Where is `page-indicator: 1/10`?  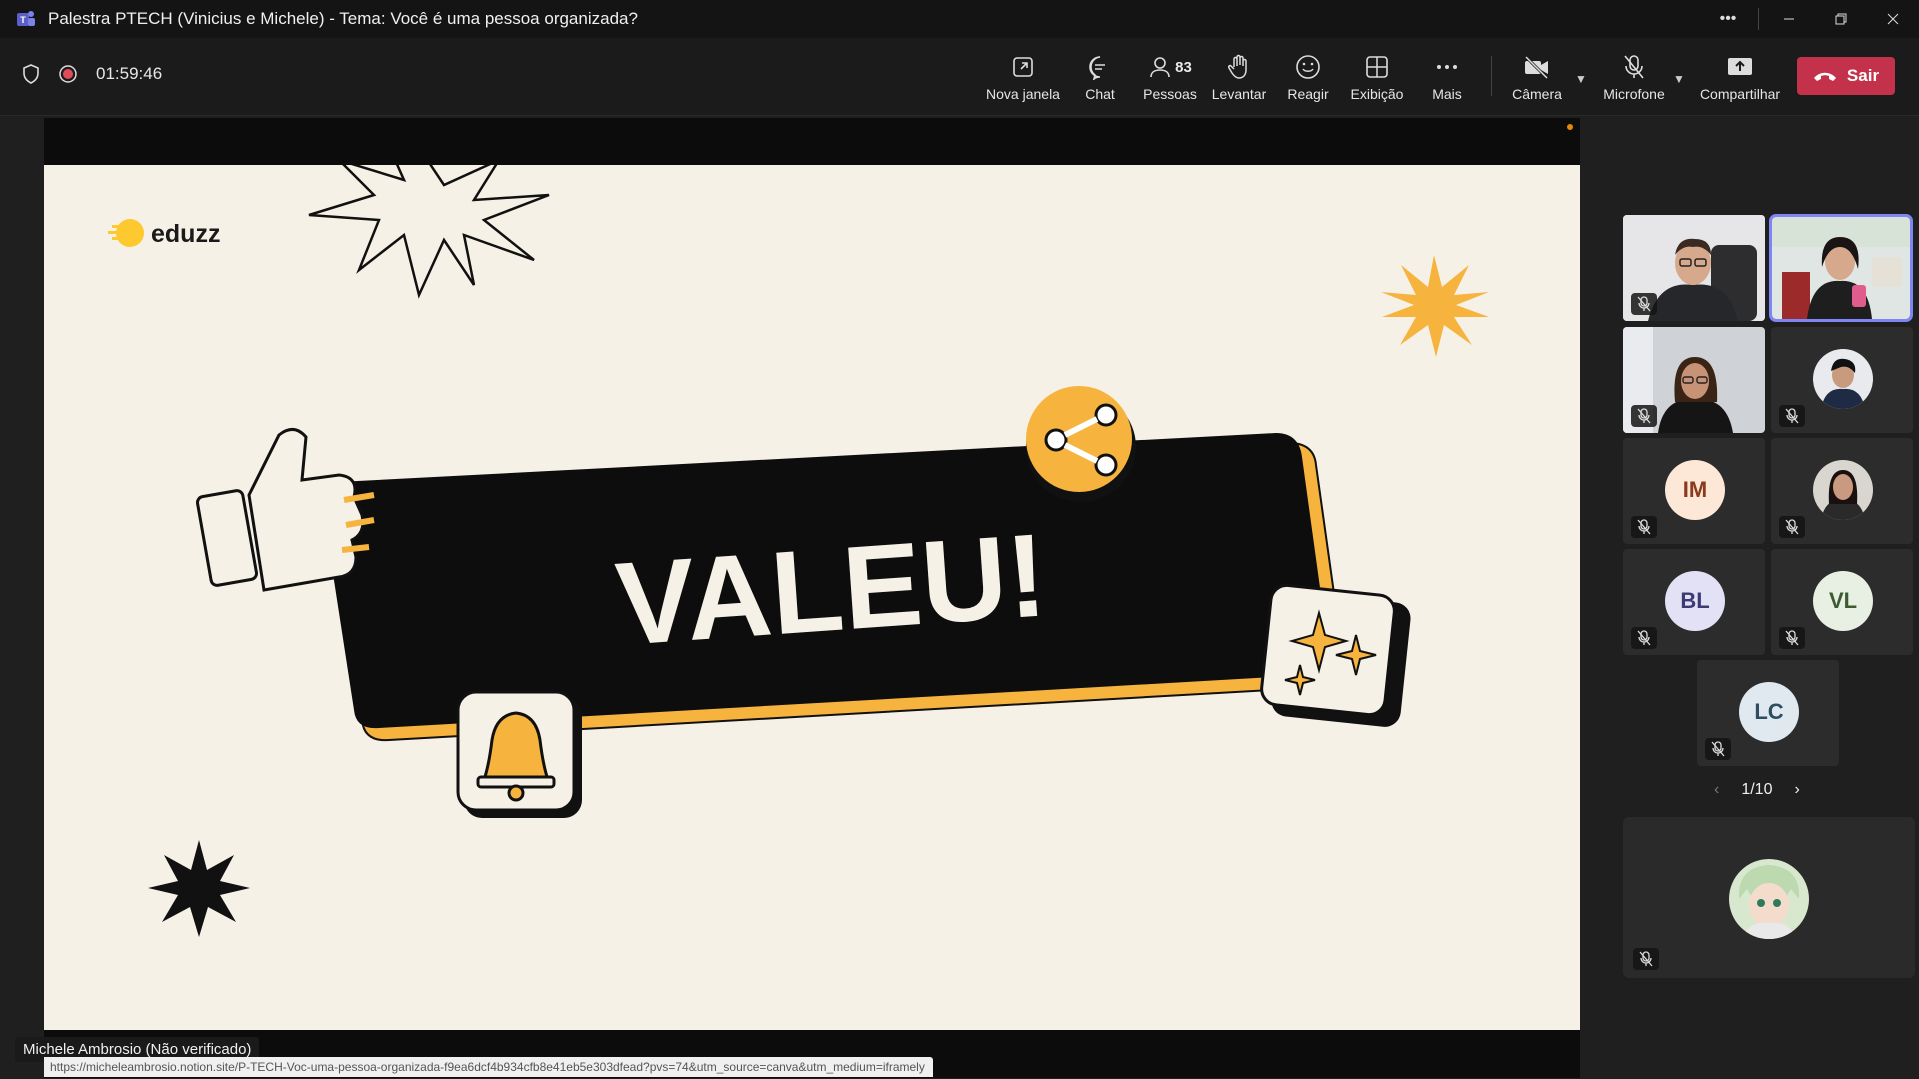 page-indicator: 1/10 is located at coordinates (1757, 789).